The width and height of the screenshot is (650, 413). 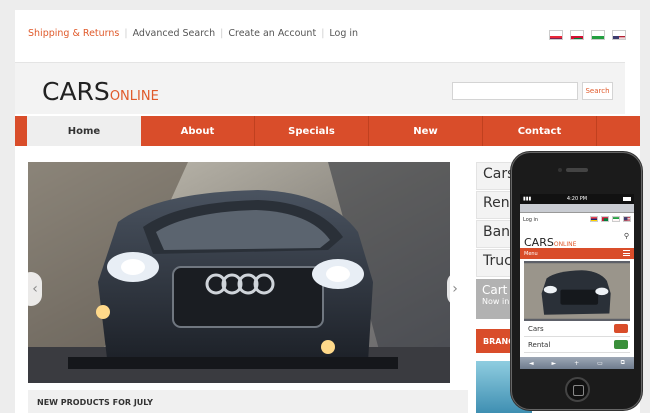 I want to click on phone-flags, so click(x=610, y=219).